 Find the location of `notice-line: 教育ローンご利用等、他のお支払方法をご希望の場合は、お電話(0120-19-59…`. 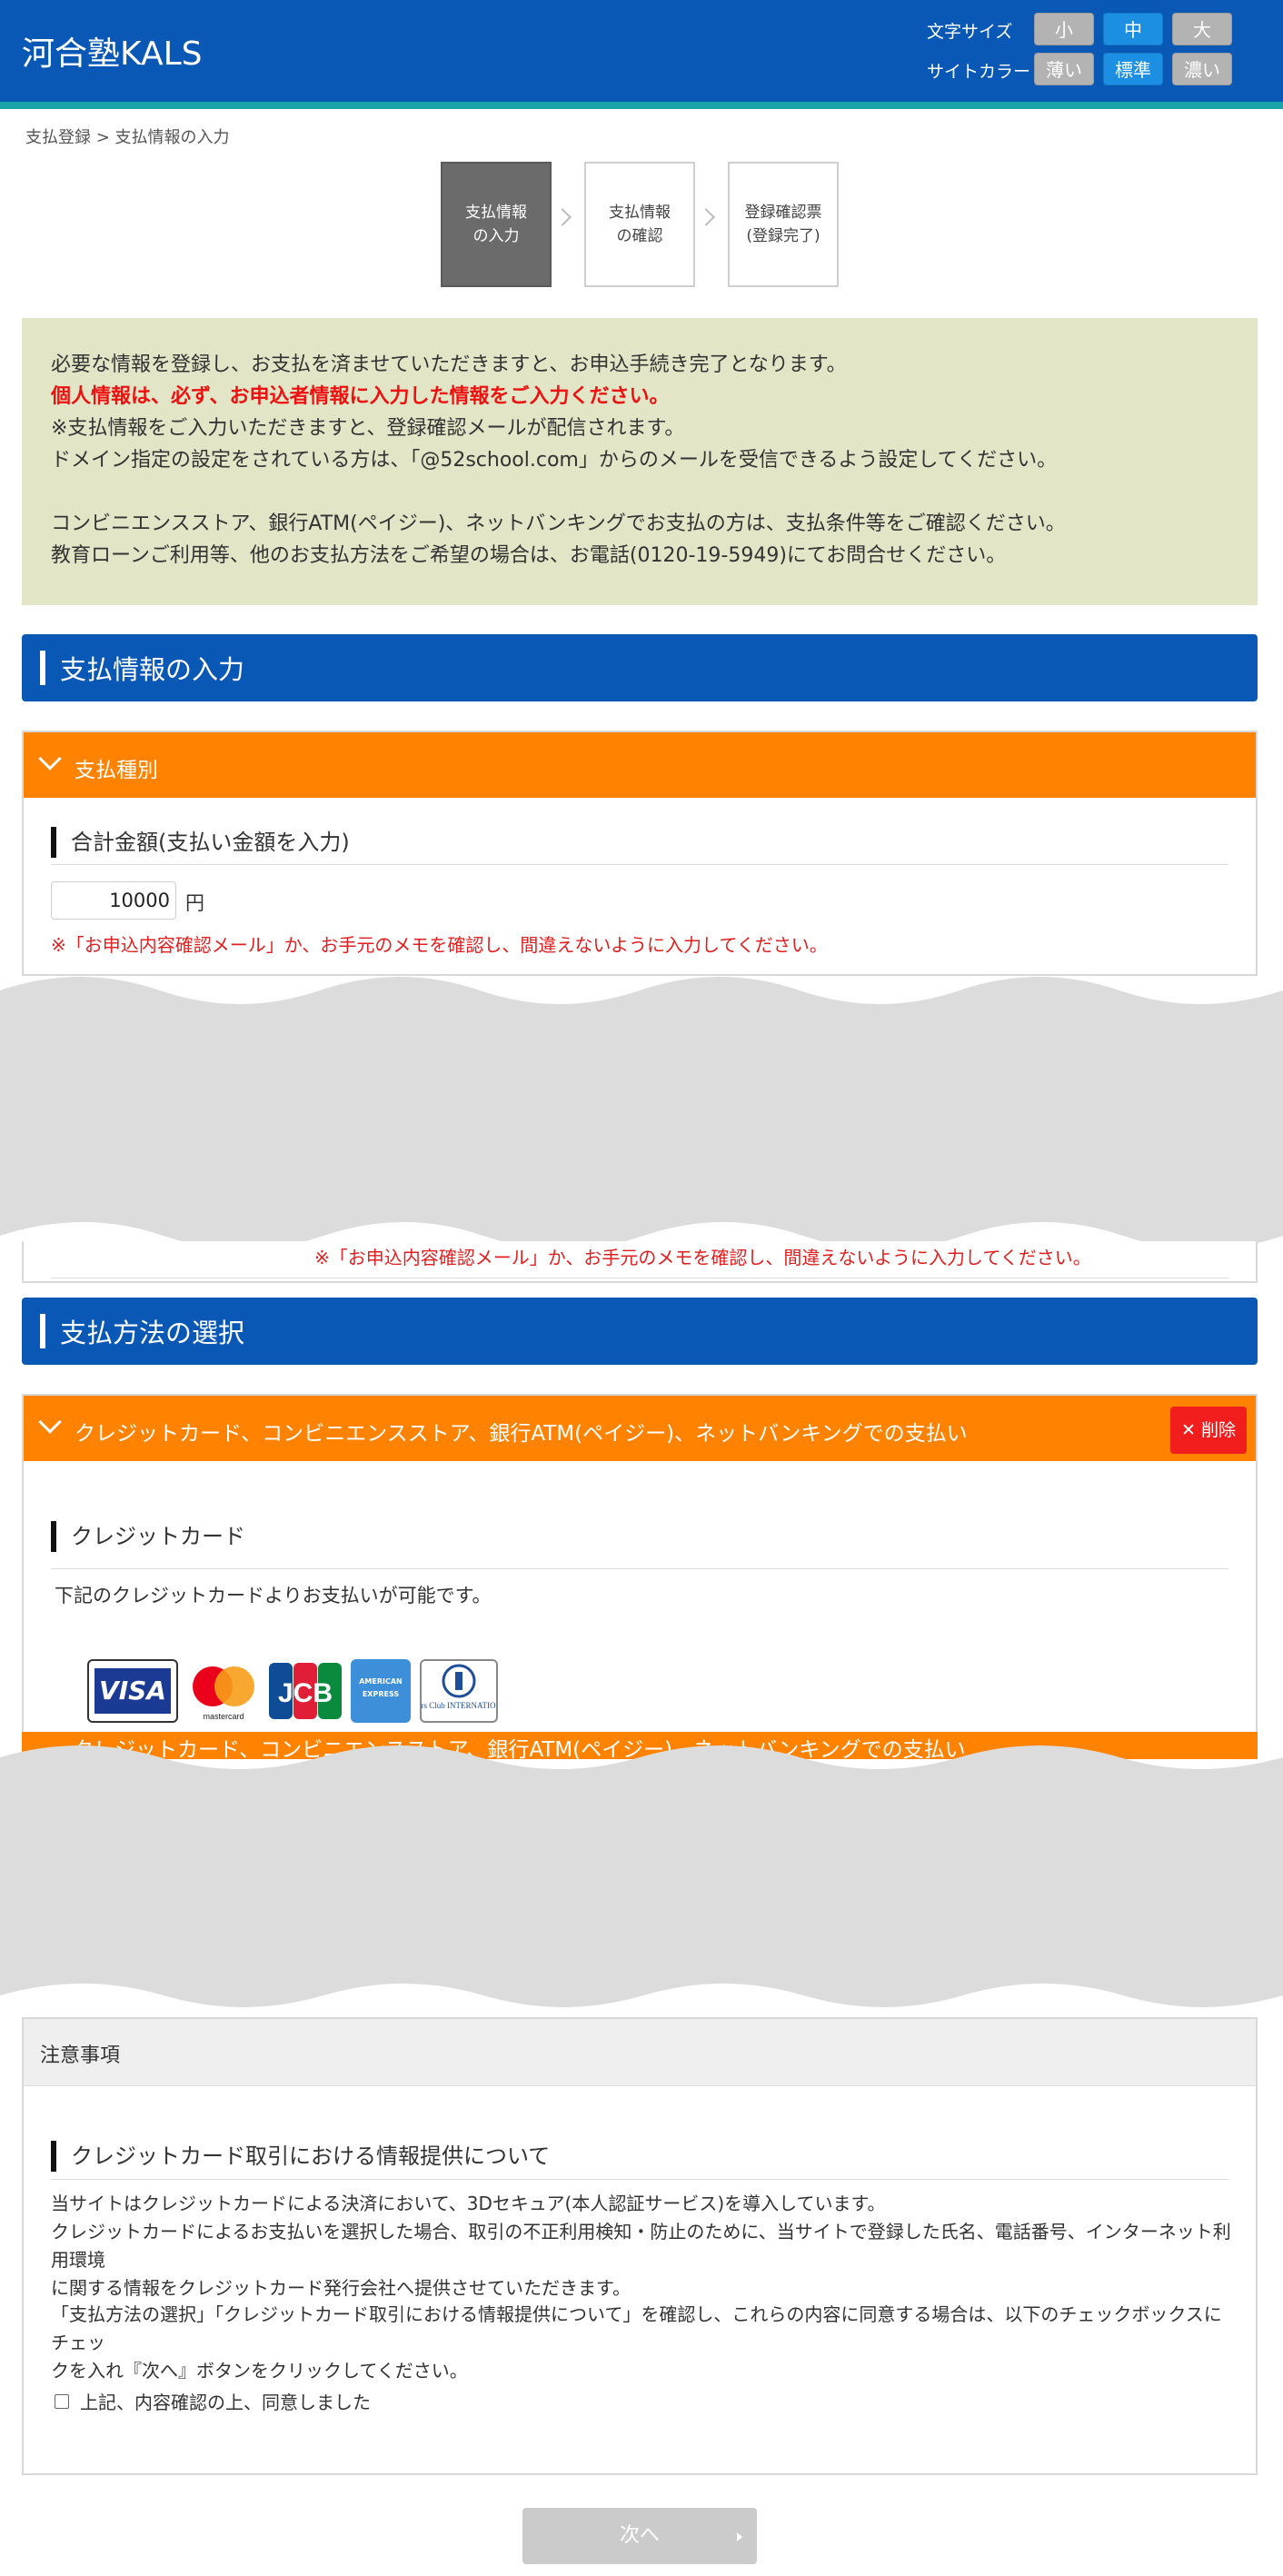

notice-line: 教育ローンご利用等、他のお支払方法をご希望の場合は、お電話(0120-19-59… is located at coordinates (529, 556).